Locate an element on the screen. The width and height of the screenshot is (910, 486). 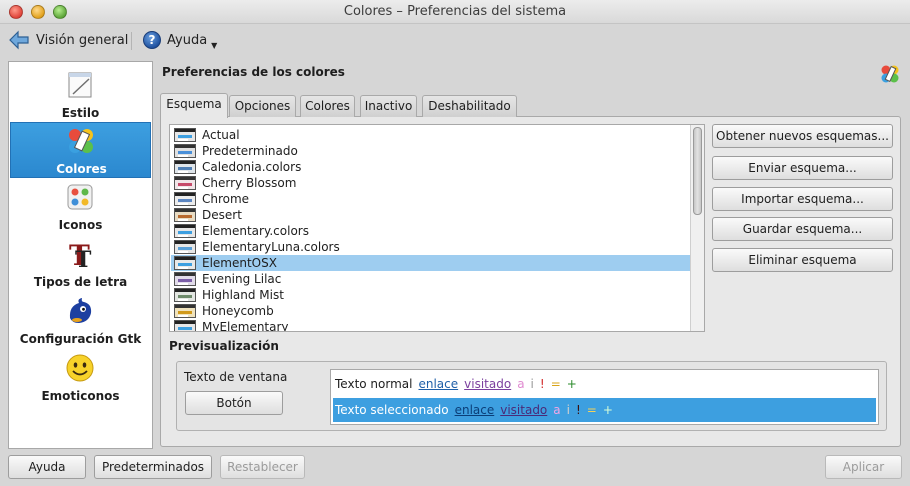
sidebar-item-label: Tipos de letra is located at coordinates (80, 282).